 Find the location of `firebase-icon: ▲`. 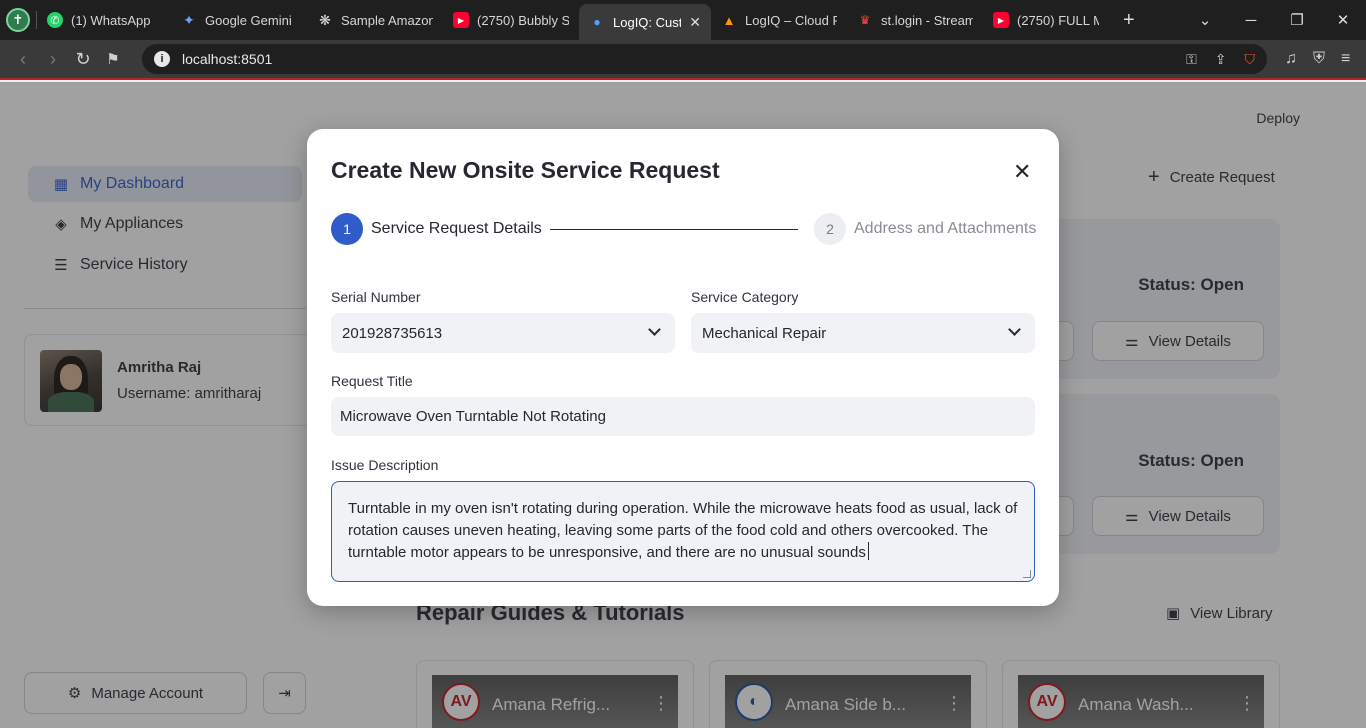

firebase-icon: ▲ is located at coordinates (729, 20).